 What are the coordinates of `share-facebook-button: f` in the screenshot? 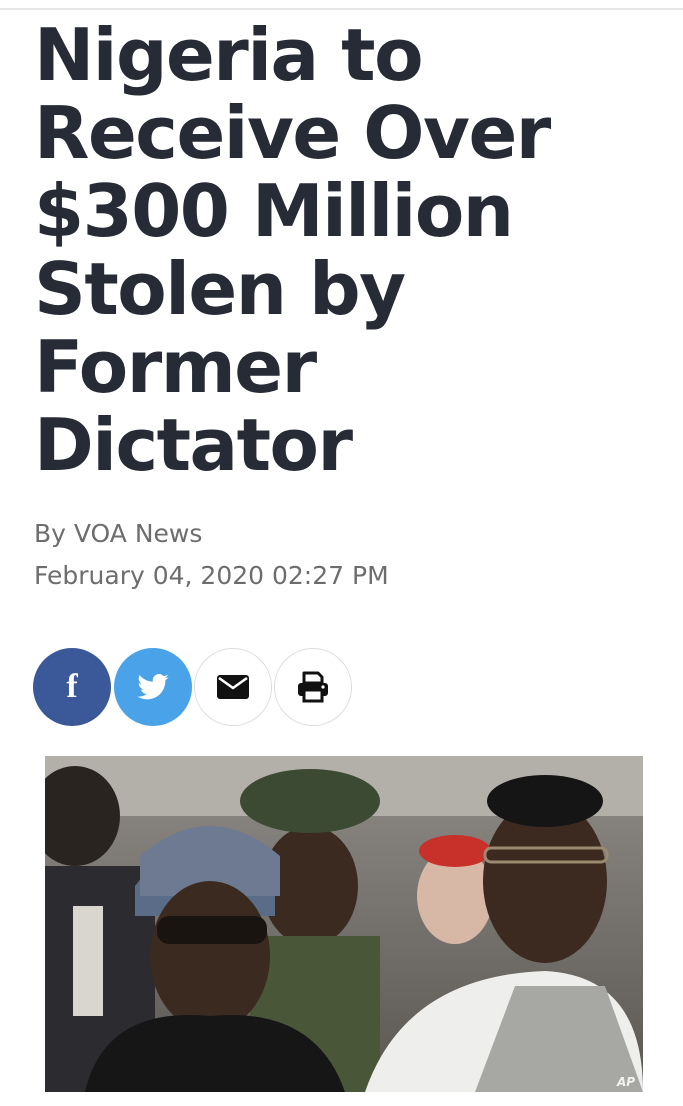 It's located at (72, 687).